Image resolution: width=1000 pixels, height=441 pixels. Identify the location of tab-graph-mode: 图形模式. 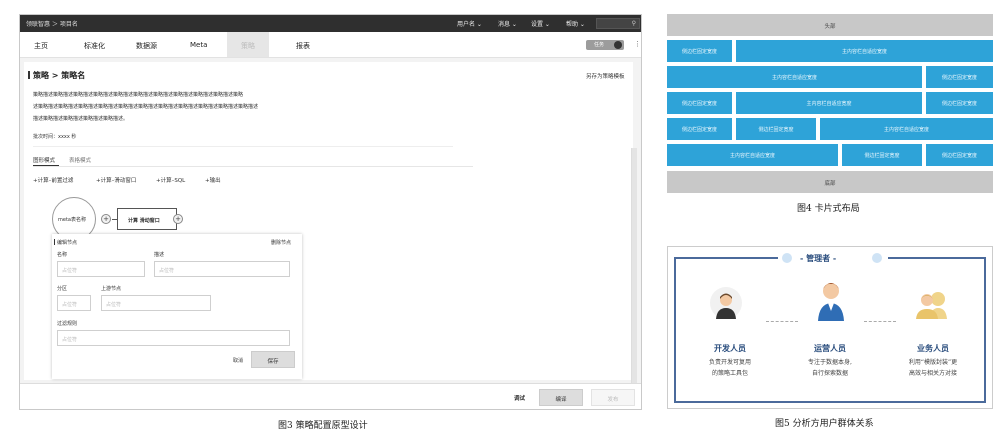
(44, 160).